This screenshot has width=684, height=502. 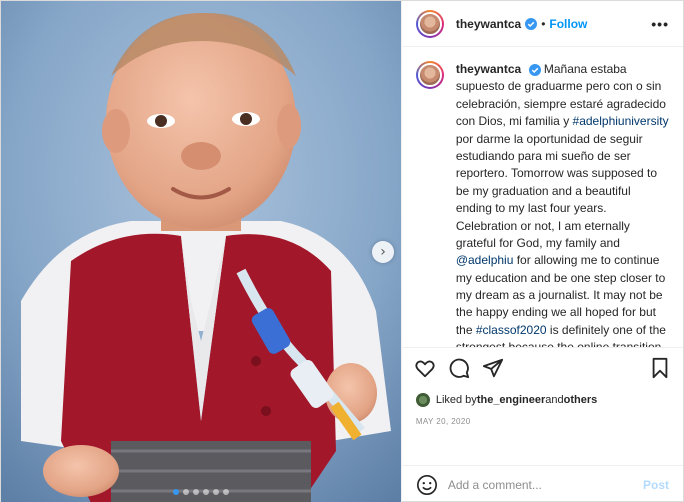 I want to click on chevron-right-icon: ›, so click(x=383, y=252).